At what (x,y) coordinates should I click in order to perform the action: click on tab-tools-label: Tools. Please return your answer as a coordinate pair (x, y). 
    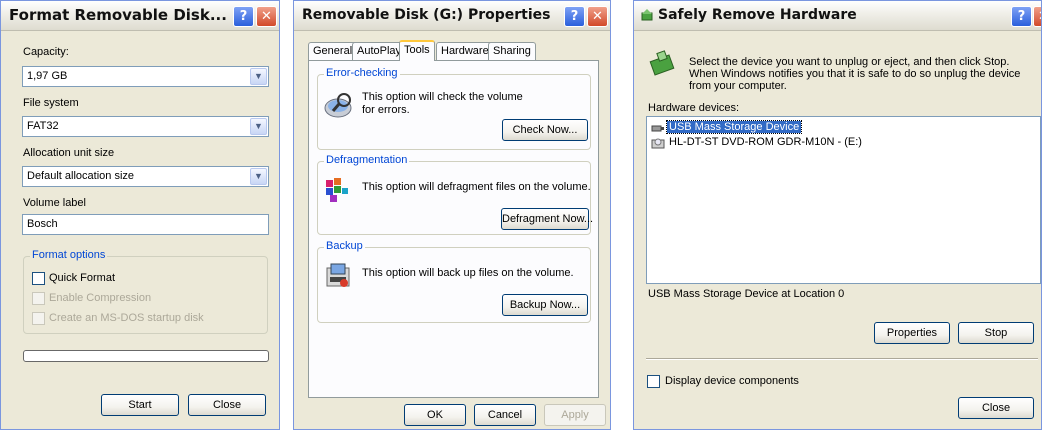
    Looking at the image, I should click on (417, 50).